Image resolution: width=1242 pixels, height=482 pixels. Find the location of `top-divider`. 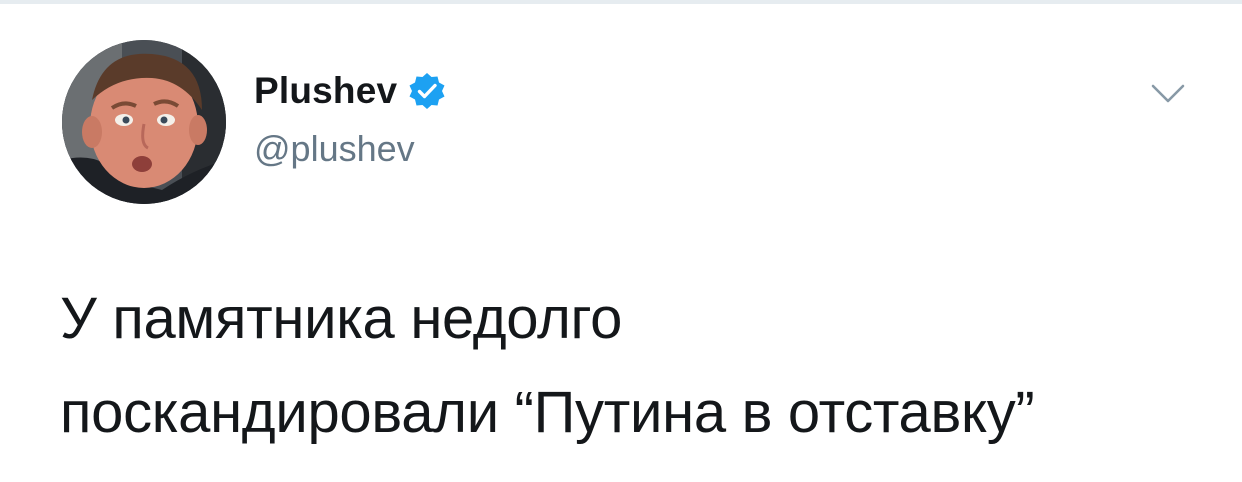

top-divider is located at coordinates (621, 2).